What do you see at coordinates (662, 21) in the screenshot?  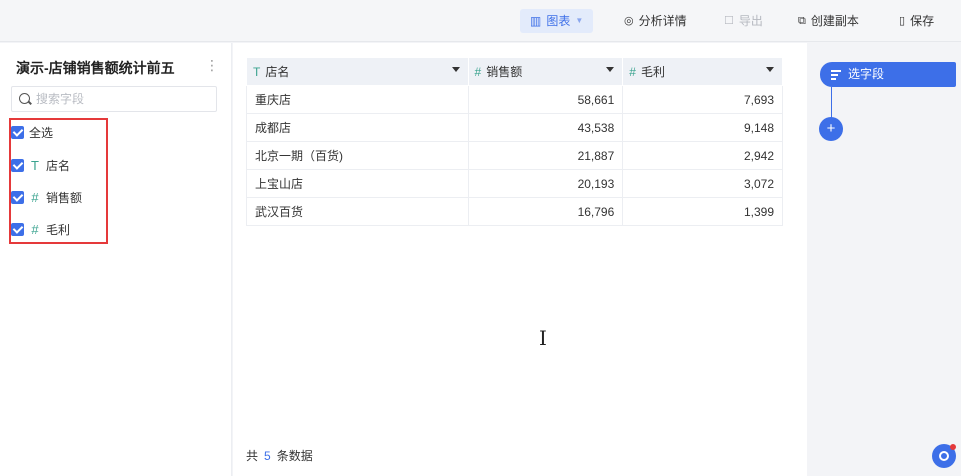 I see `analysis-detail-label: 分析详情` at bounding box center [662, 21].